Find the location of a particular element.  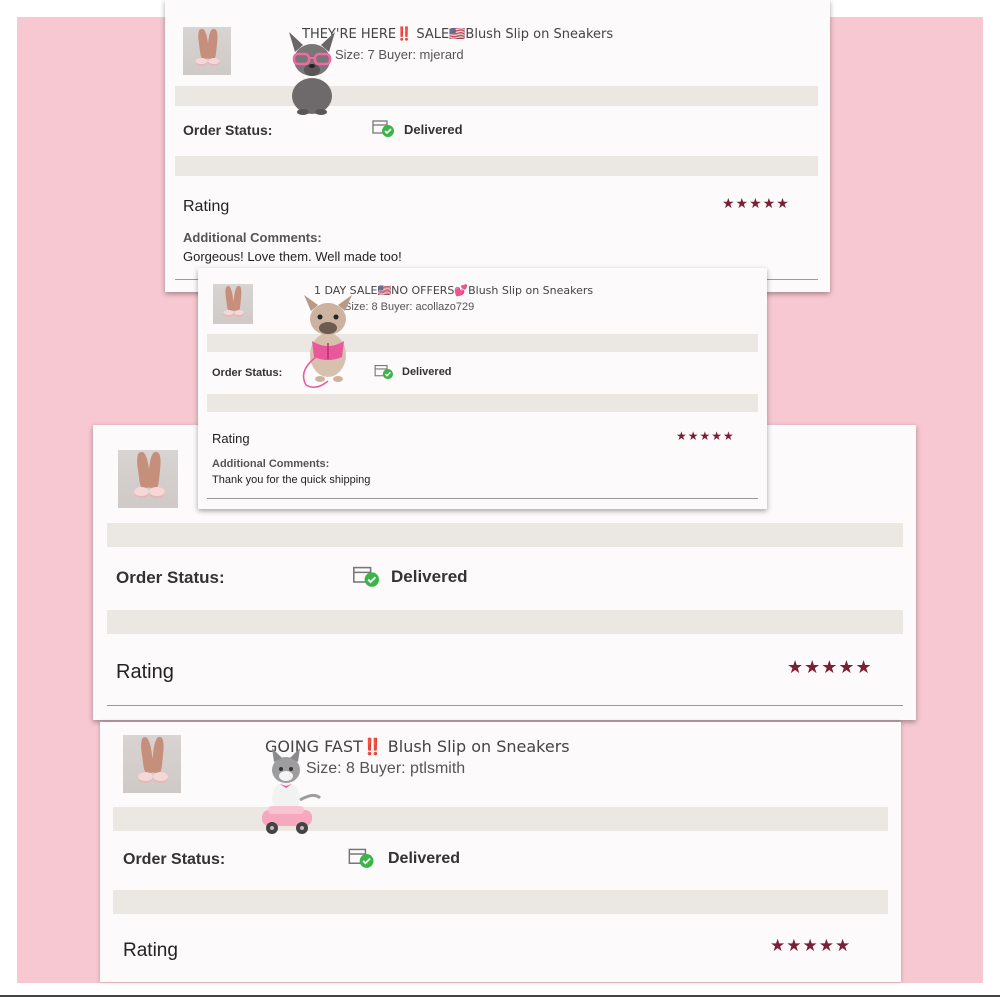

size-buyer-text: Size: 8 Buyer: ptlsmith is located at coordinates (386, 768).